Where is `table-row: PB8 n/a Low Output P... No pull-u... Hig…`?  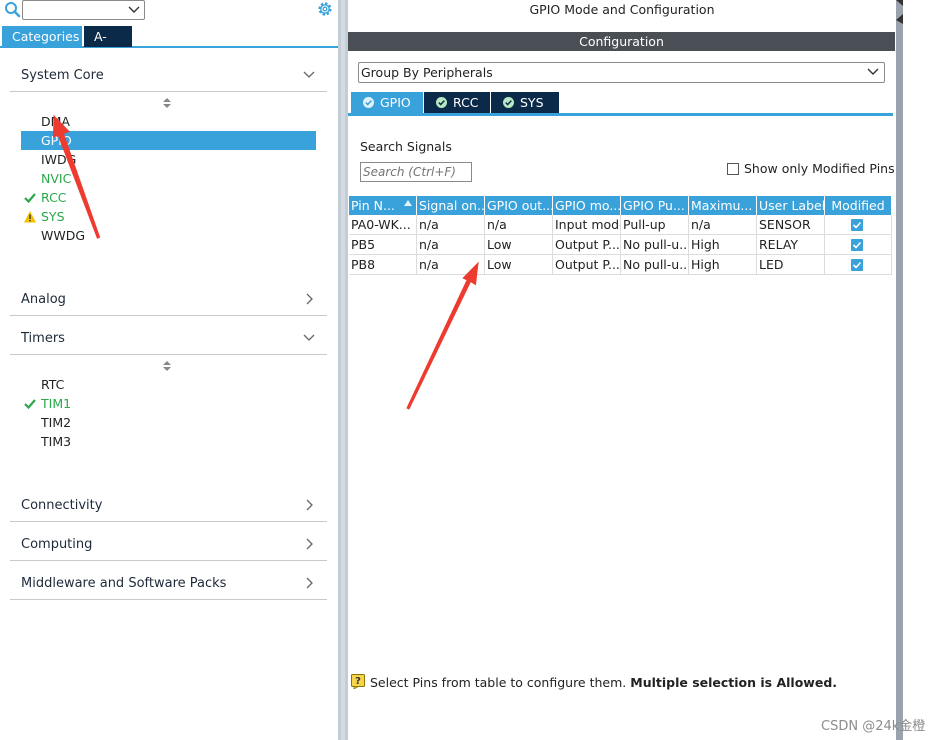 table-row: PB8 n/a Low Output P... No pull-u... Hig… is located at coordinates (620, 265).